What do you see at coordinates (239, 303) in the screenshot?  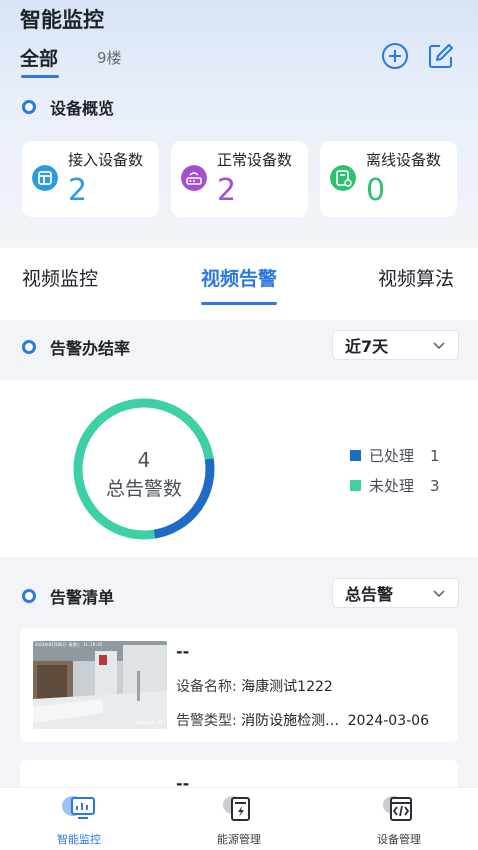 I see `main-tab-indicator` at bounding box center [239, 303].